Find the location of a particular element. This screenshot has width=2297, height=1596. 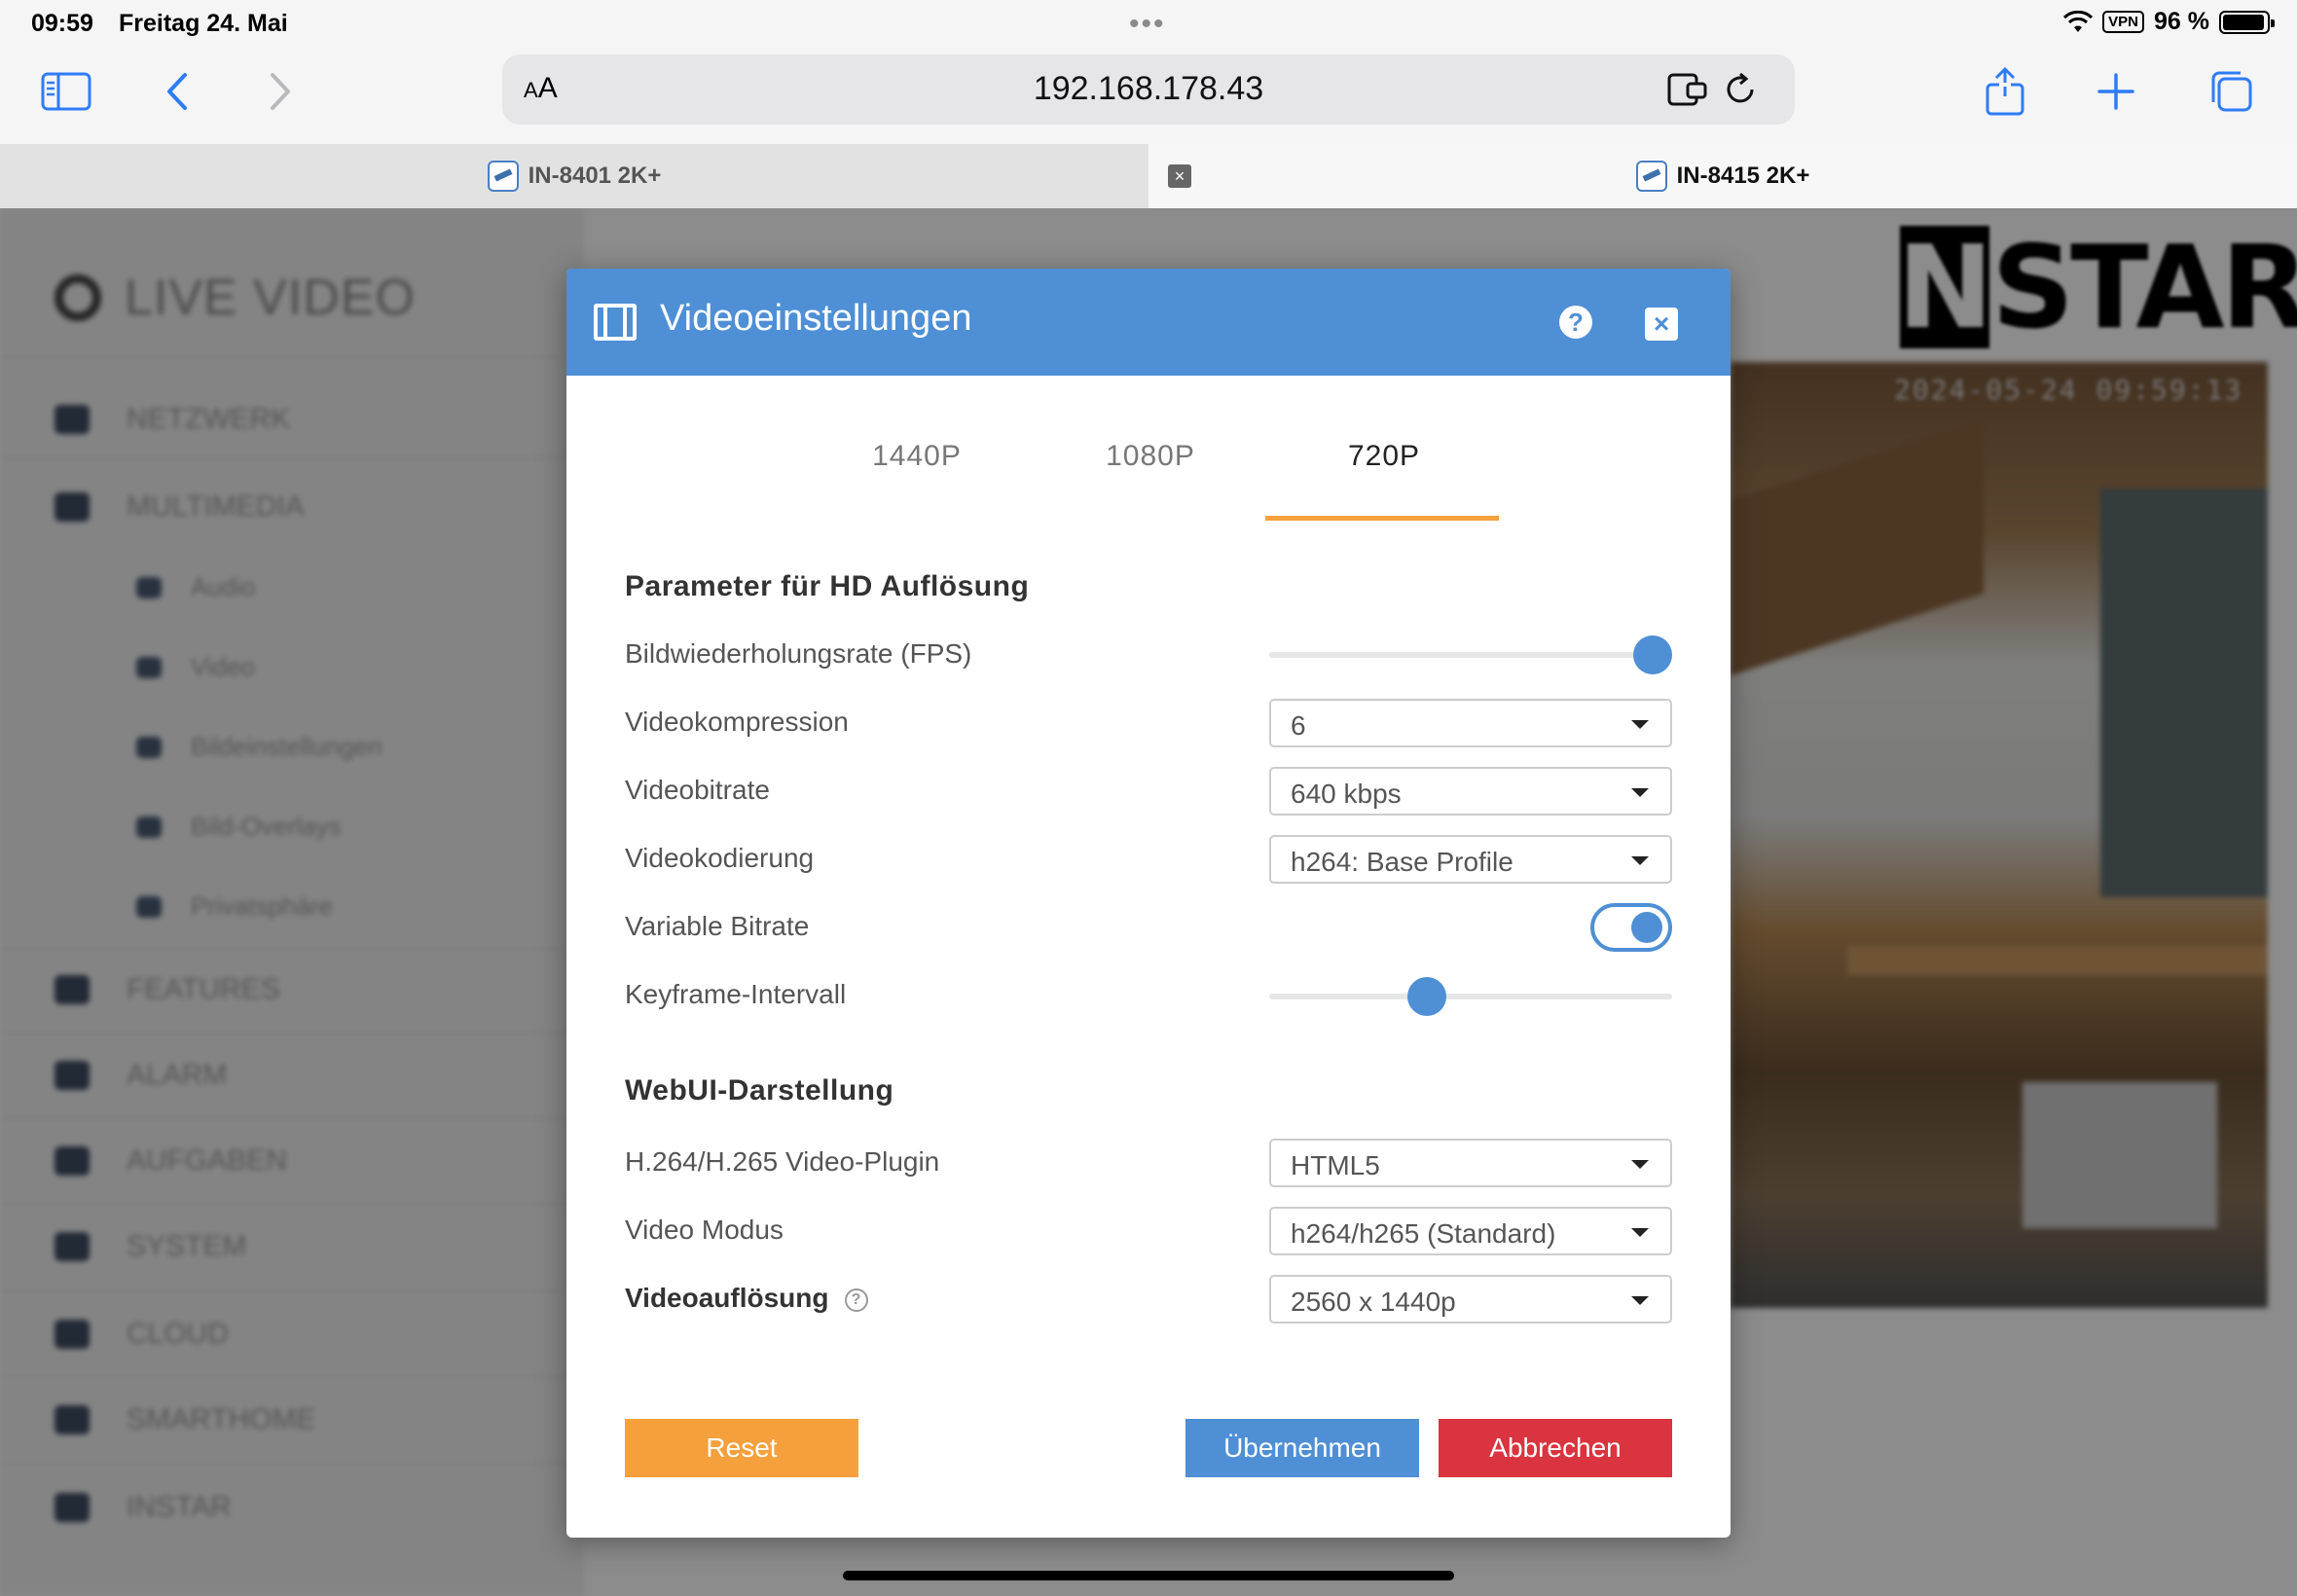

variable-bitrate-toggle is located at coordinates (1631, 927).